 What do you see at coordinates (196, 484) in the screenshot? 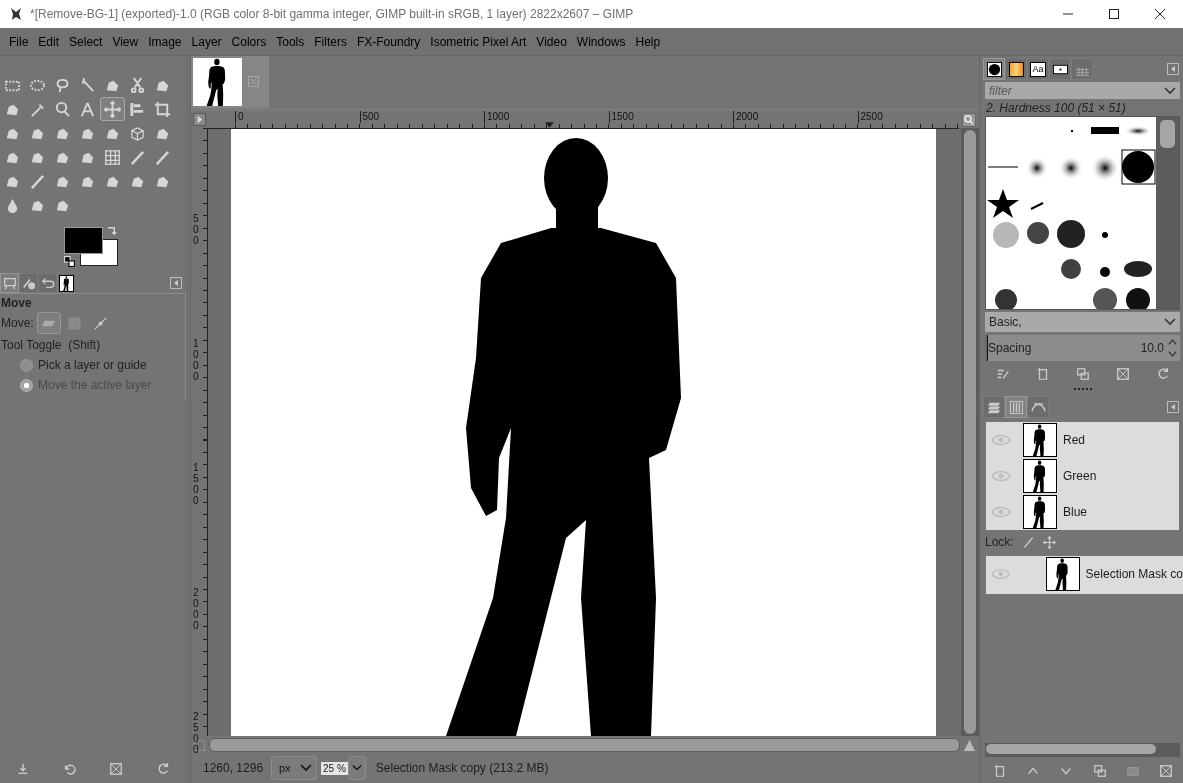
I see `ruler-label: 1500` at bounding box center [196, 484].